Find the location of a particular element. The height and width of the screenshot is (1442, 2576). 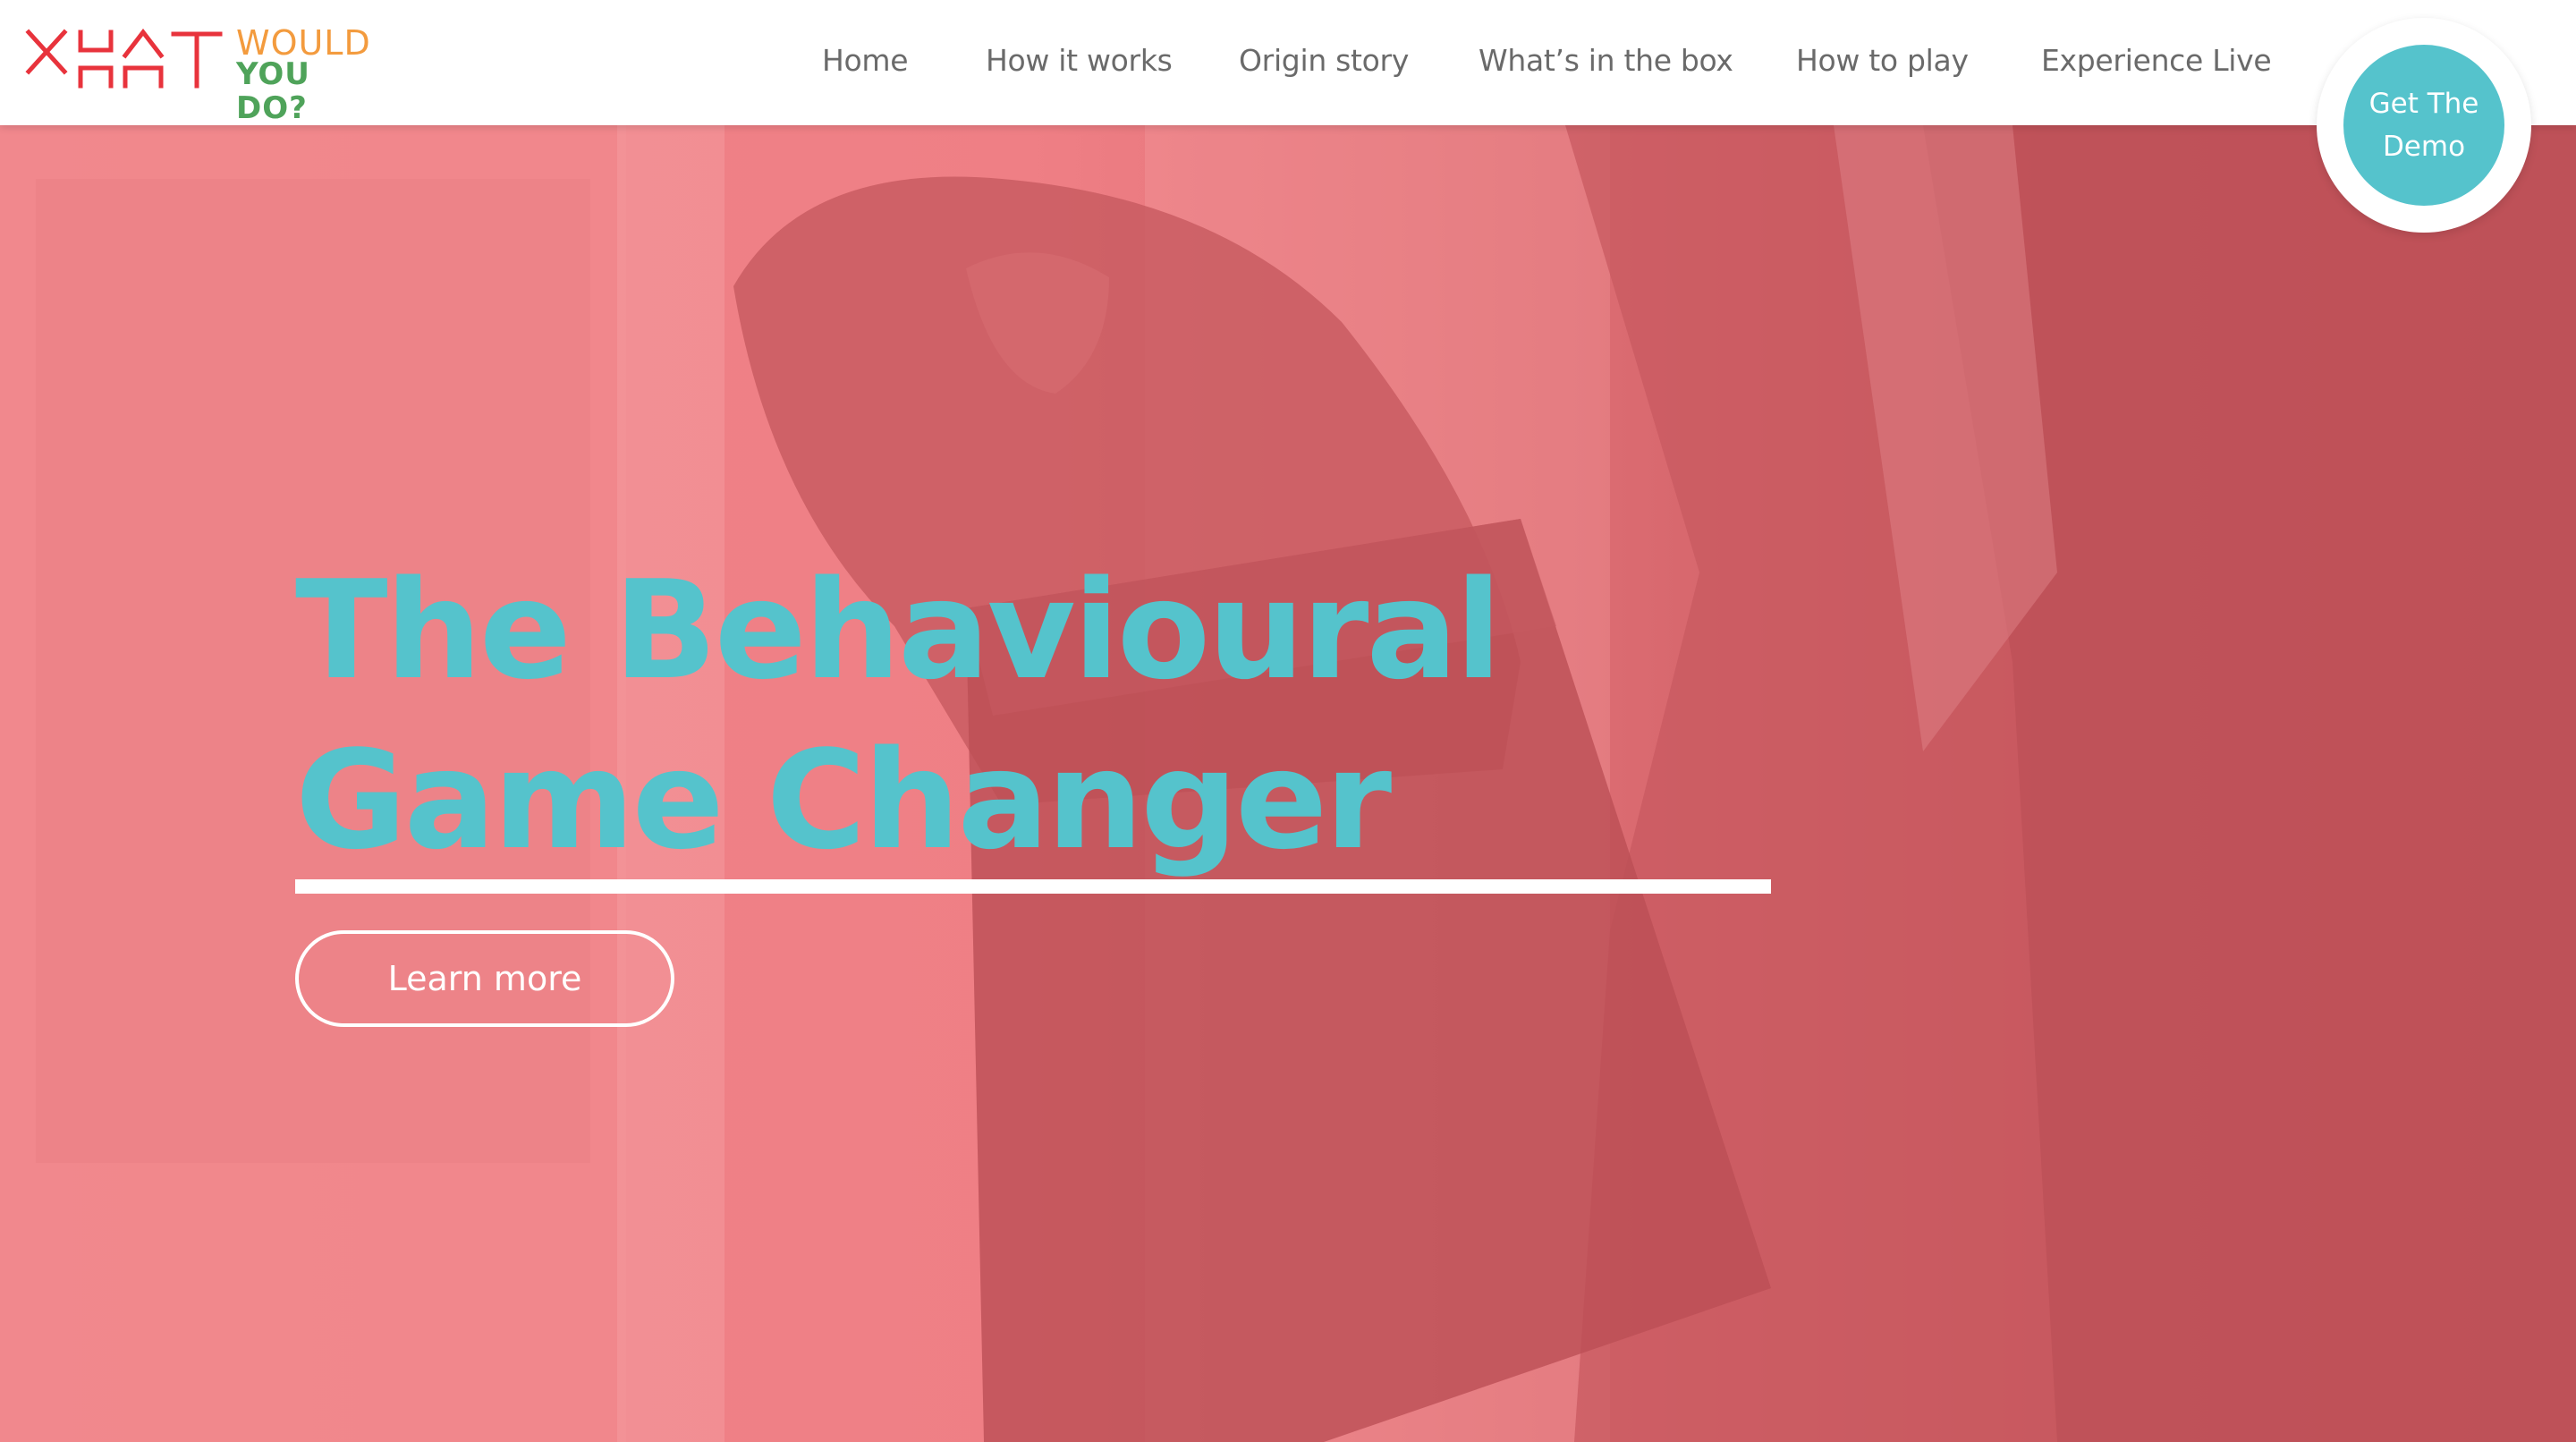

headline-divider is located at coordinates (1033, 886).